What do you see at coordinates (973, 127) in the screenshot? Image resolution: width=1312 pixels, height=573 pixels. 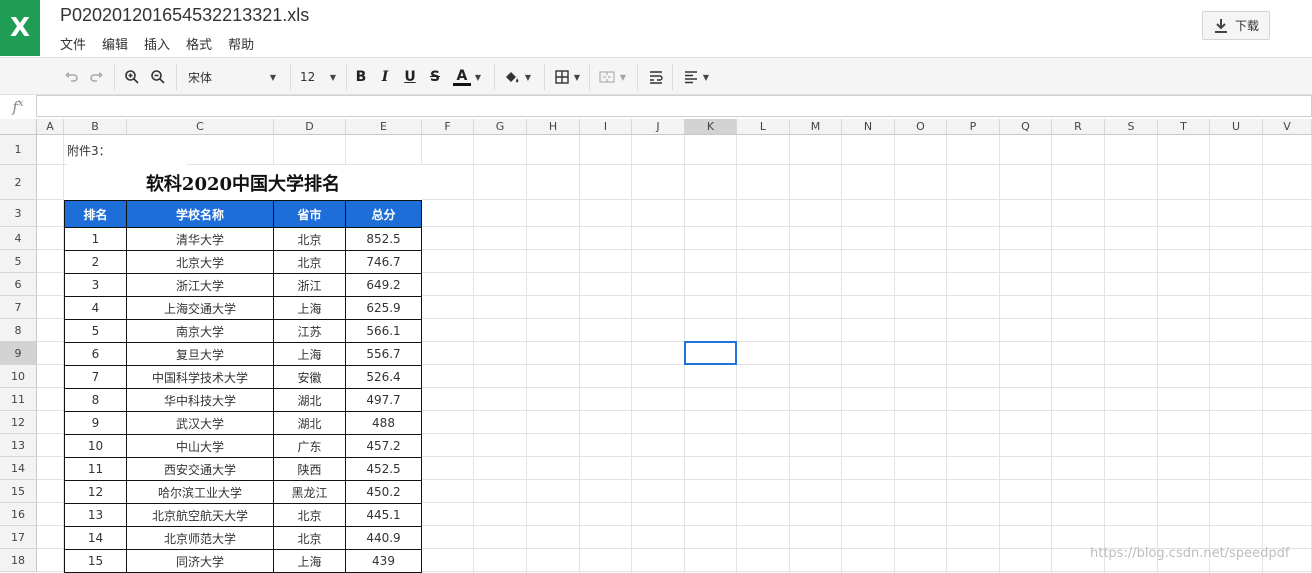 I see `column-header-P: P` at bounding box center [973, 127].